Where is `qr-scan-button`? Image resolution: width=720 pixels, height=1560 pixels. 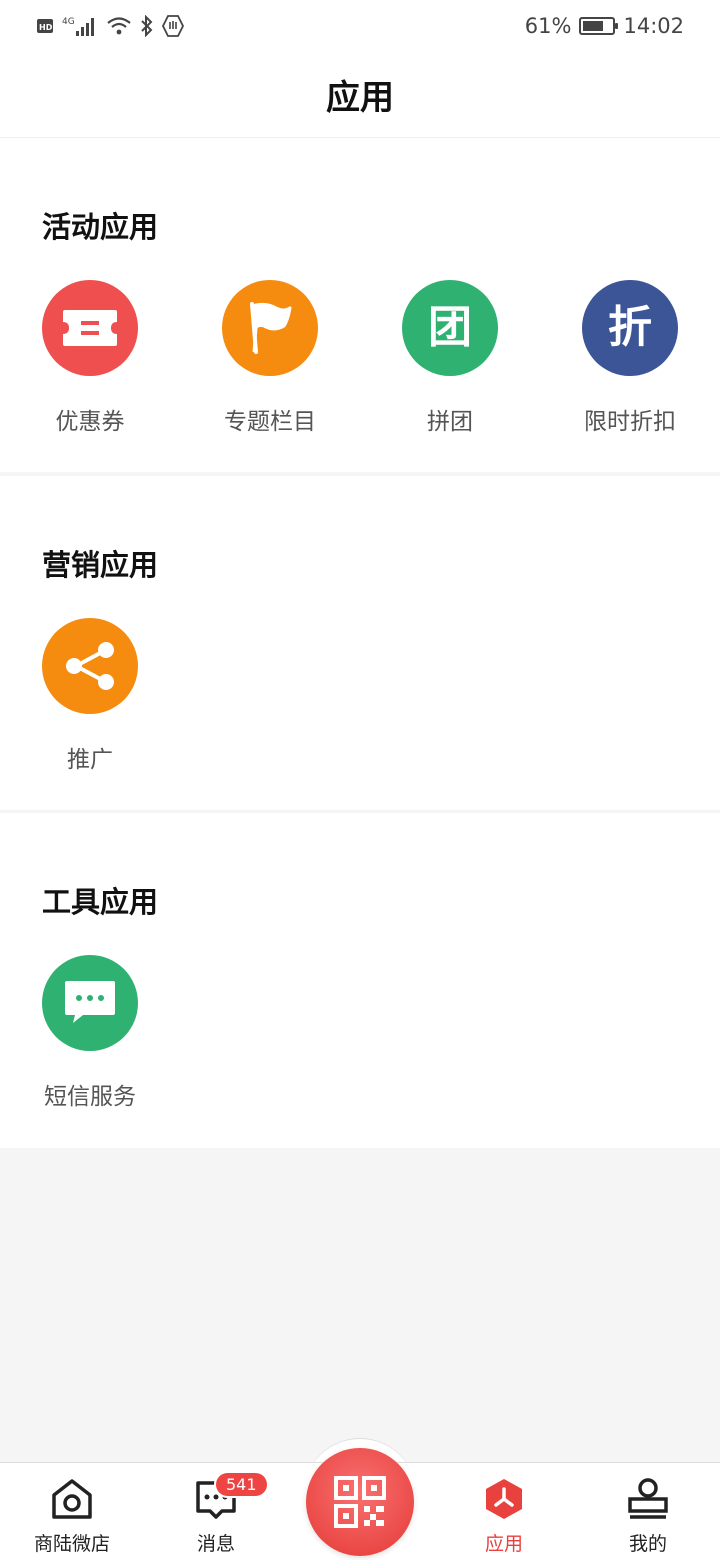
qr-scan-button is located at coordinates (360, 1502).